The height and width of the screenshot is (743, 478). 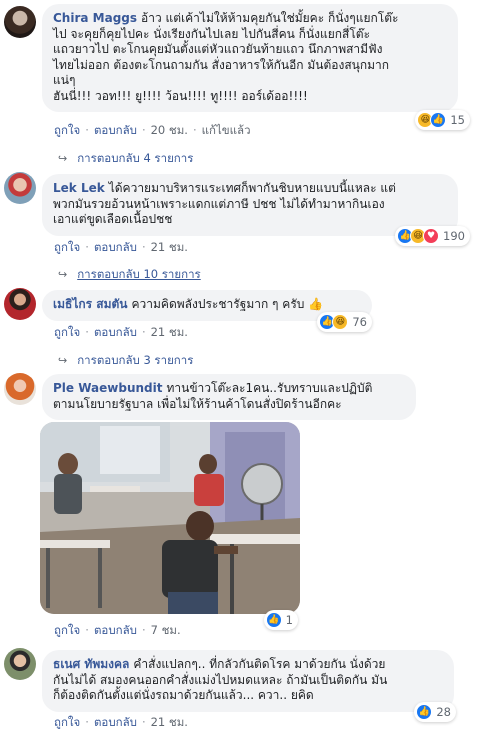 What do you see at coordinates (107, 388) in the screenshot?
I see `comment-author: Ple Waewbundit` at bounding box center [107, 388].